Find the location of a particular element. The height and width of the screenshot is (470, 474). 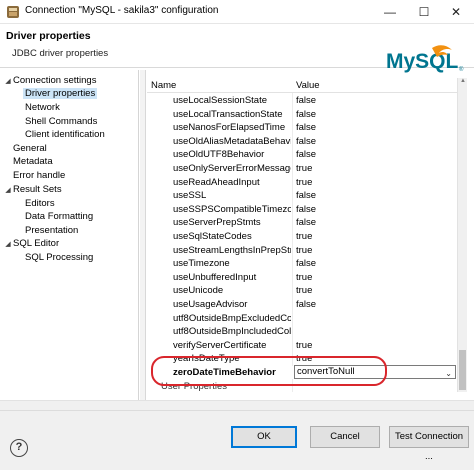

property-name: yearIsDateType is located at coordinates (206, 359).